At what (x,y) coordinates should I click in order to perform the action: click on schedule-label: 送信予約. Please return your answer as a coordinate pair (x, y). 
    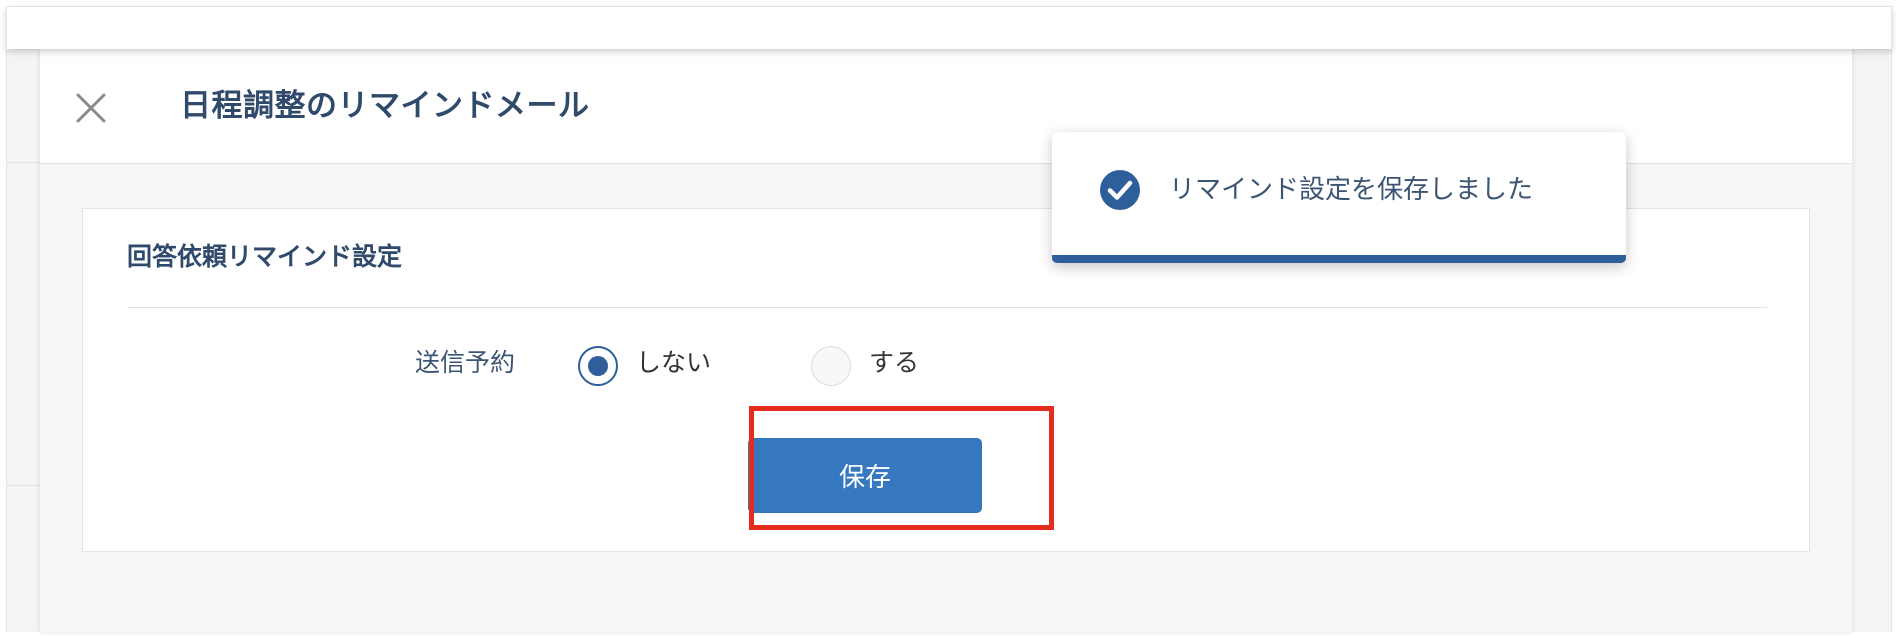
    Looking at the image, I should click on (465, 362).